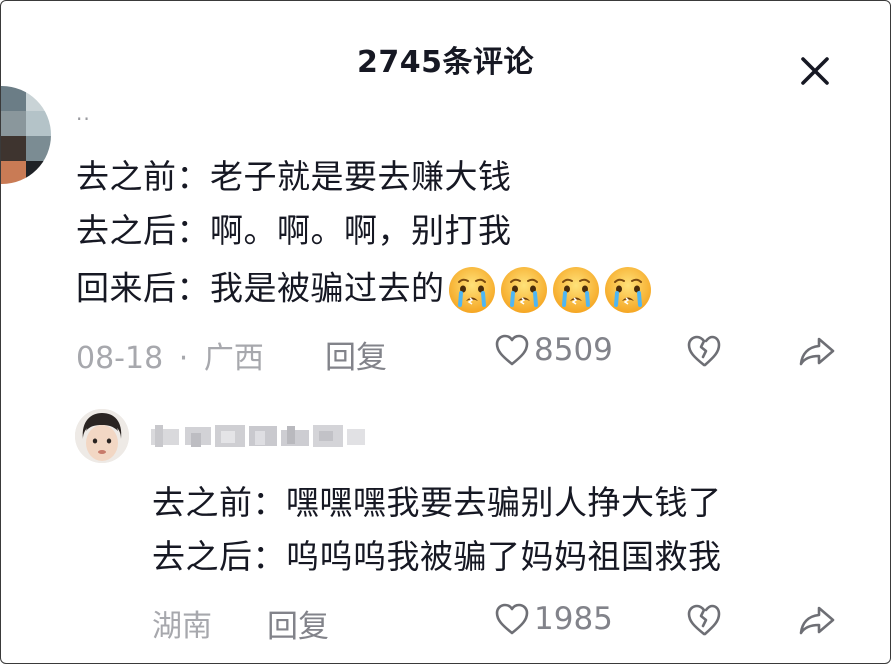 This screenshot has width=891, height=664. Describe the element at coordinates (120, 358) in the screenshot. I see `comment-date: 08-18` at that location.